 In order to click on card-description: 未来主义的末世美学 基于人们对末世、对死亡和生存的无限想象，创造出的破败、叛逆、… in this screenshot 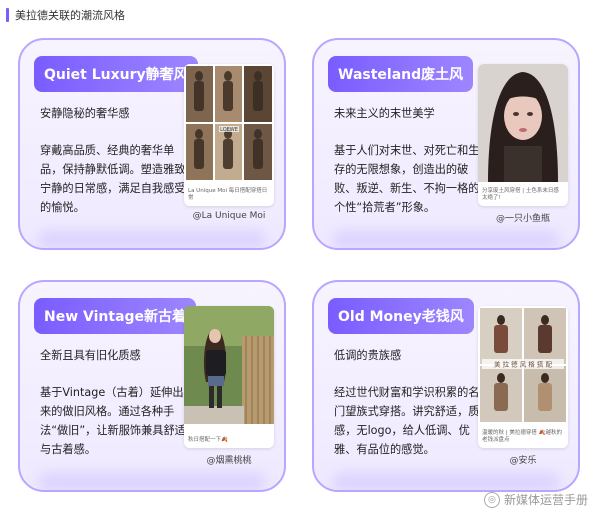, I will do `click(409, 160)`.